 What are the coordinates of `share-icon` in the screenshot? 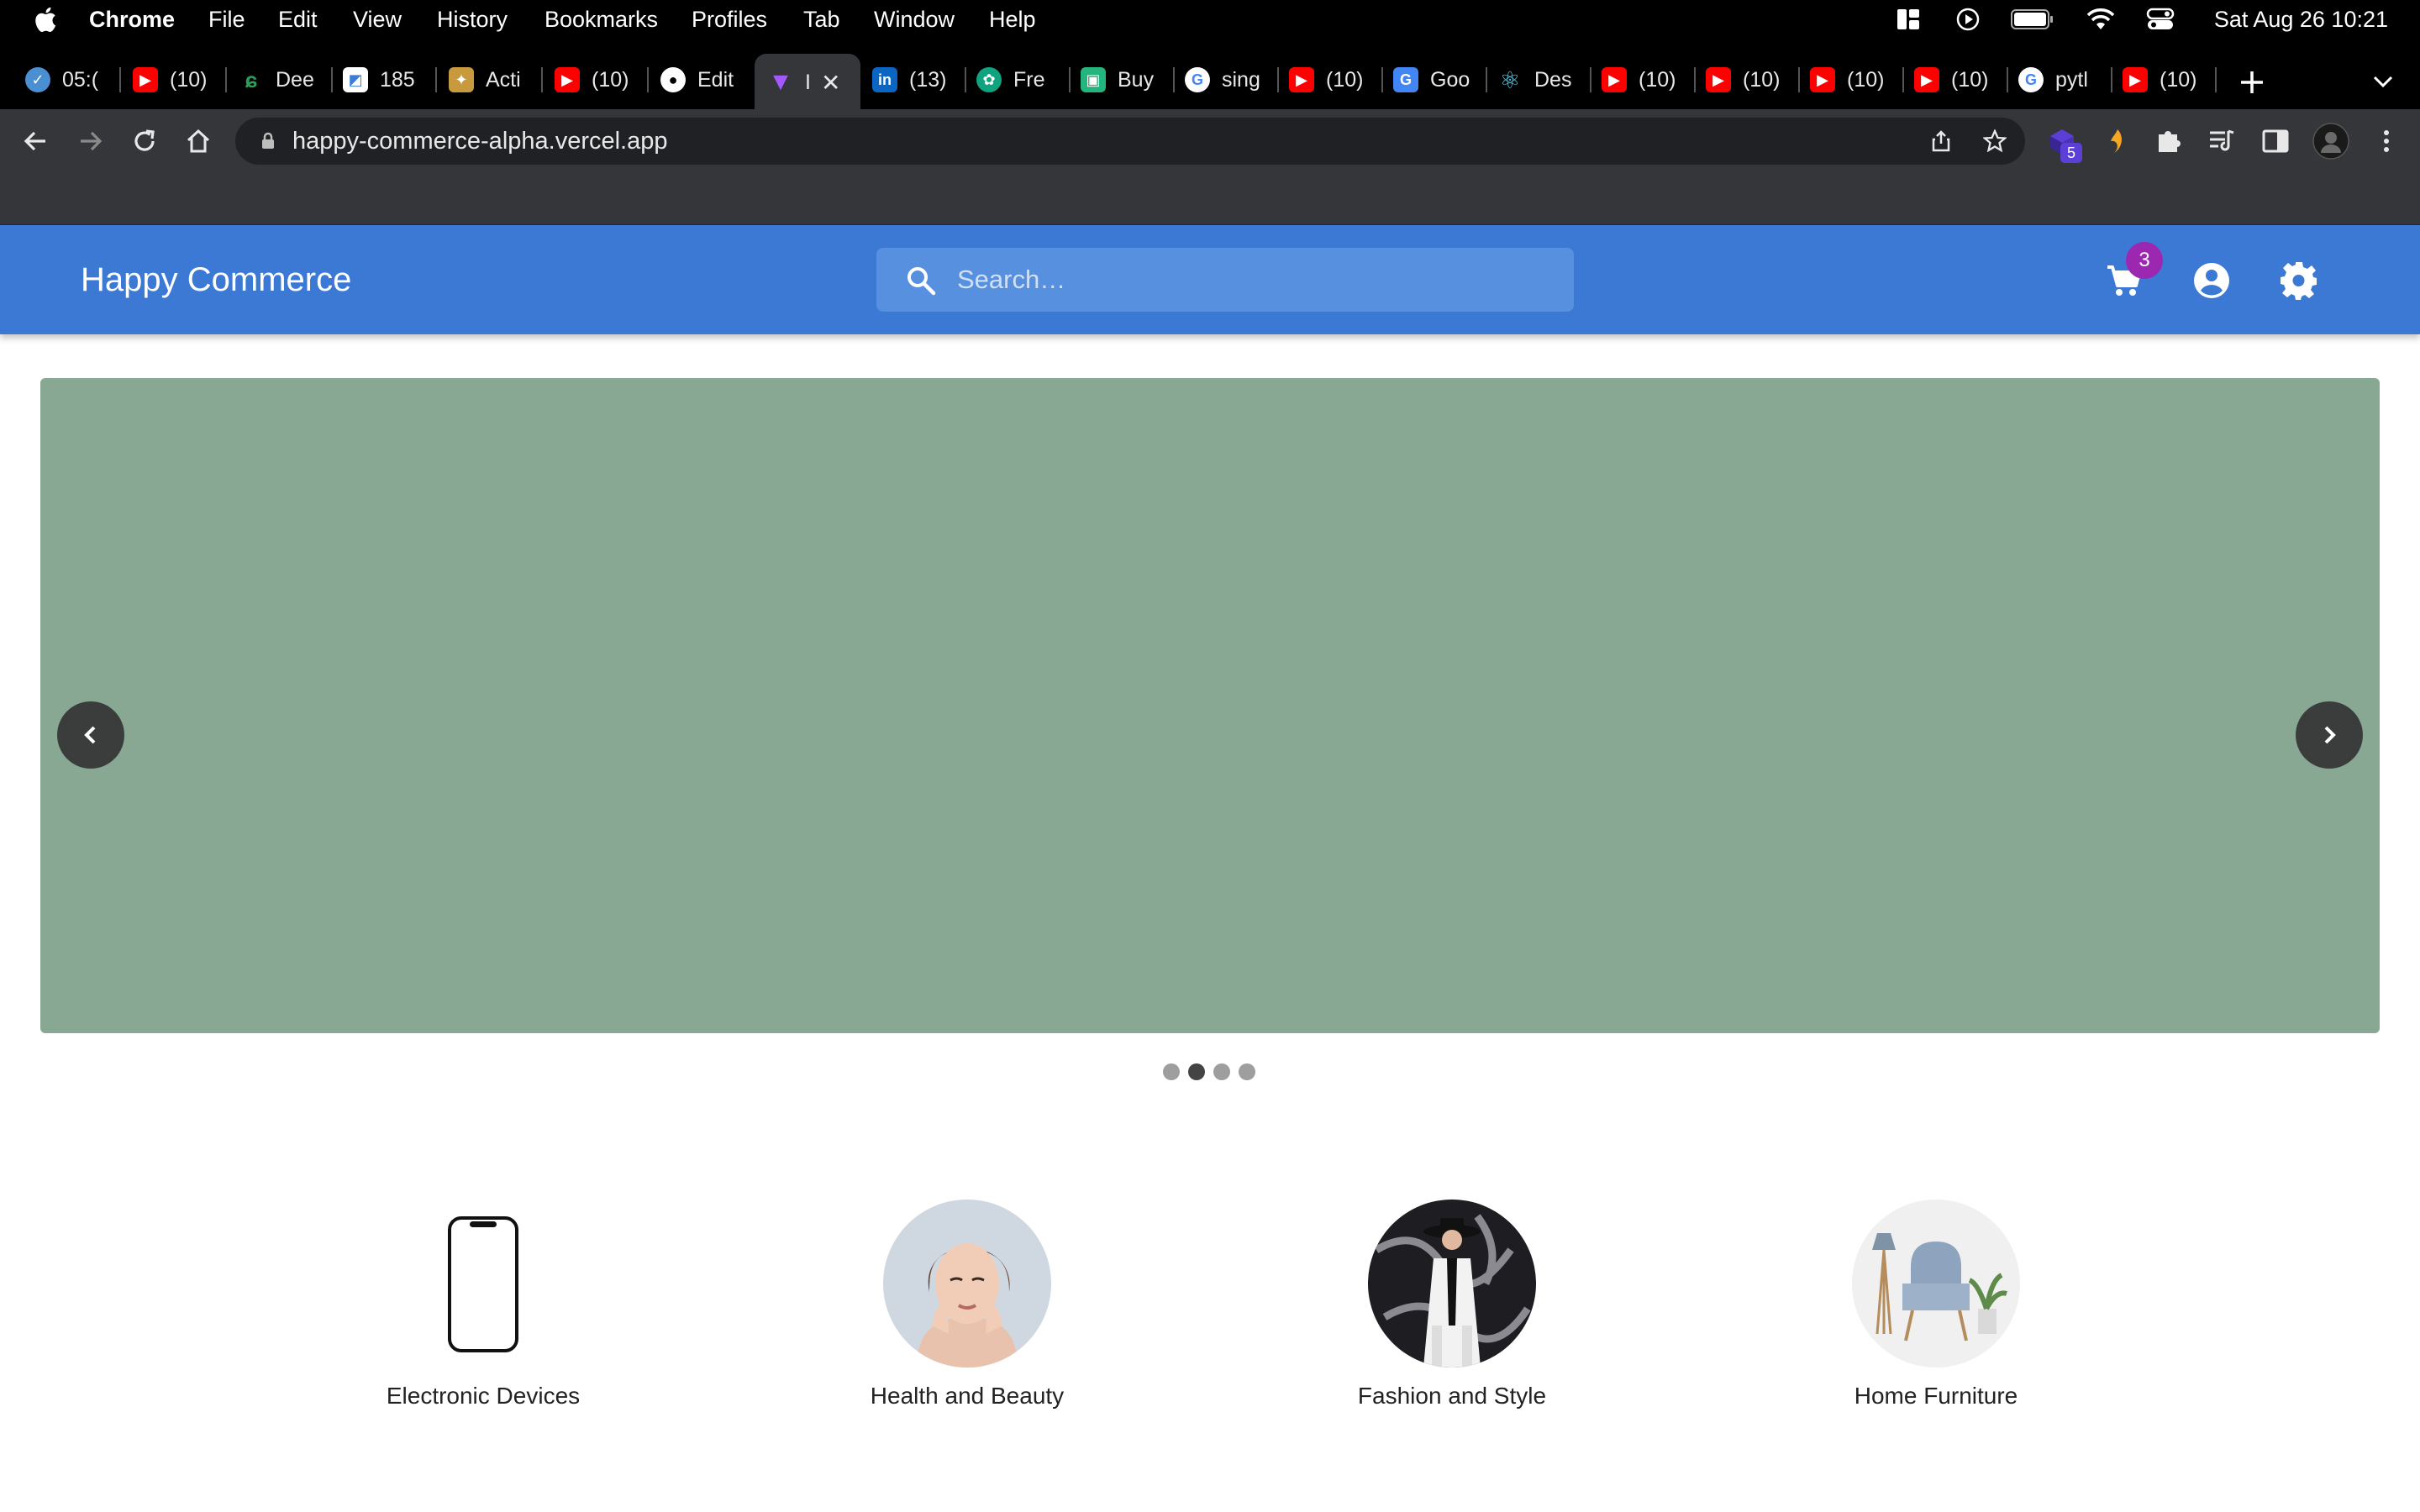 It's located at (1941, 141).